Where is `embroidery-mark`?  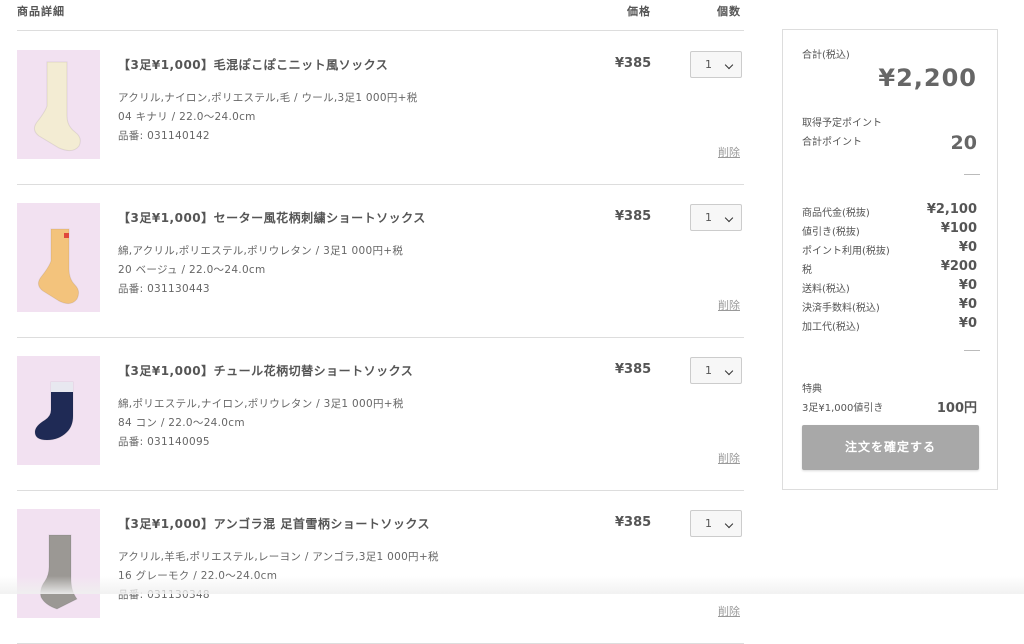
embroidery-mark is located at coordinates (66, 235).